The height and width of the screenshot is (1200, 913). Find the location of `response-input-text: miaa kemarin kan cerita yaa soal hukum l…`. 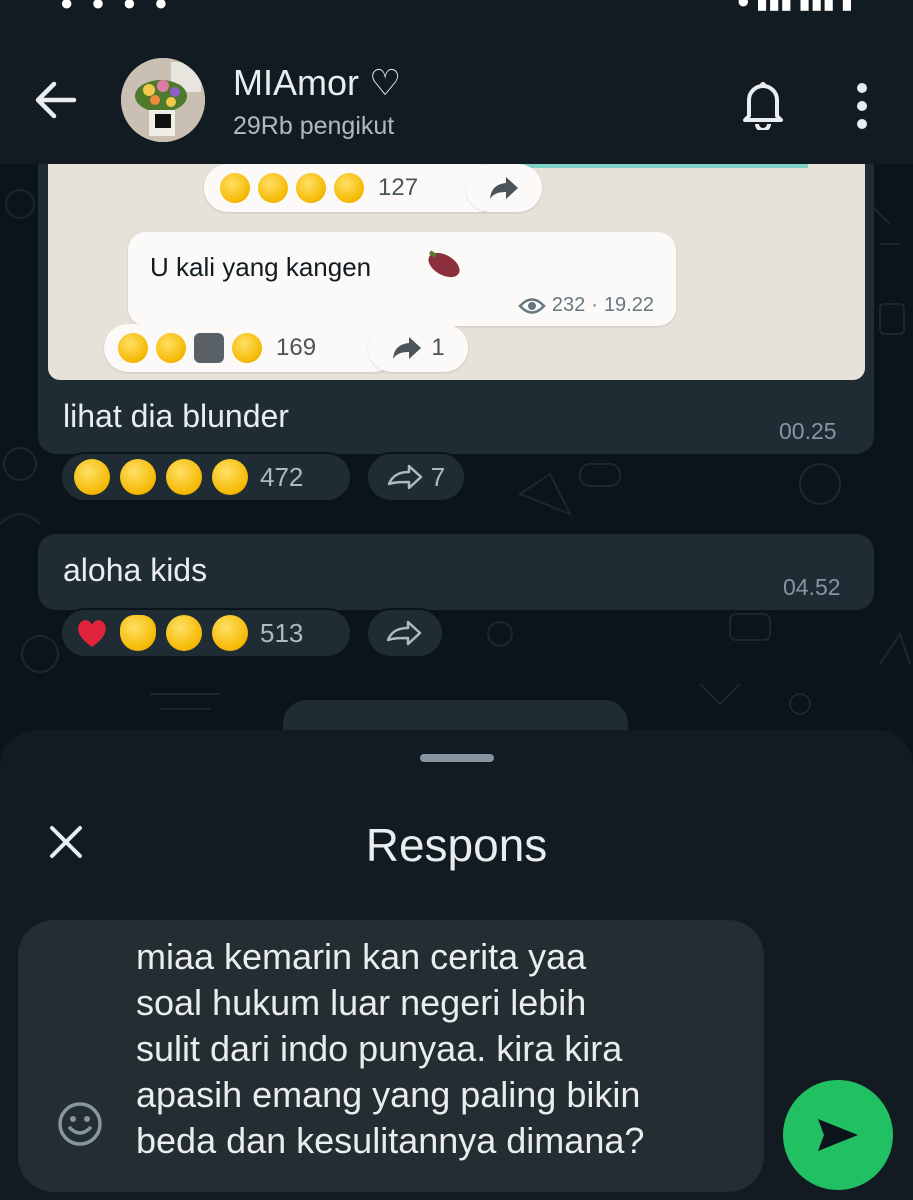

response-input-text: miaa kemarin kan cerita yaa soal hukum l… is located at coordinates (441, 1049).